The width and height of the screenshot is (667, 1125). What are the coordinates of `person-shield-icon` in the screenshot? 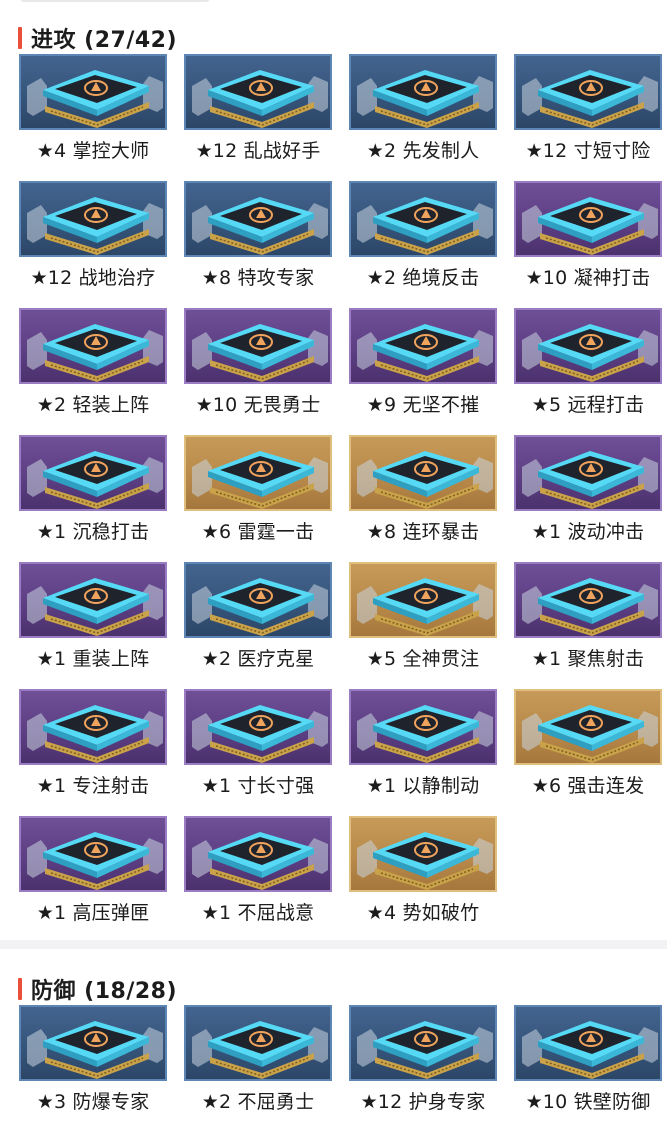 It's located at (95, 480).